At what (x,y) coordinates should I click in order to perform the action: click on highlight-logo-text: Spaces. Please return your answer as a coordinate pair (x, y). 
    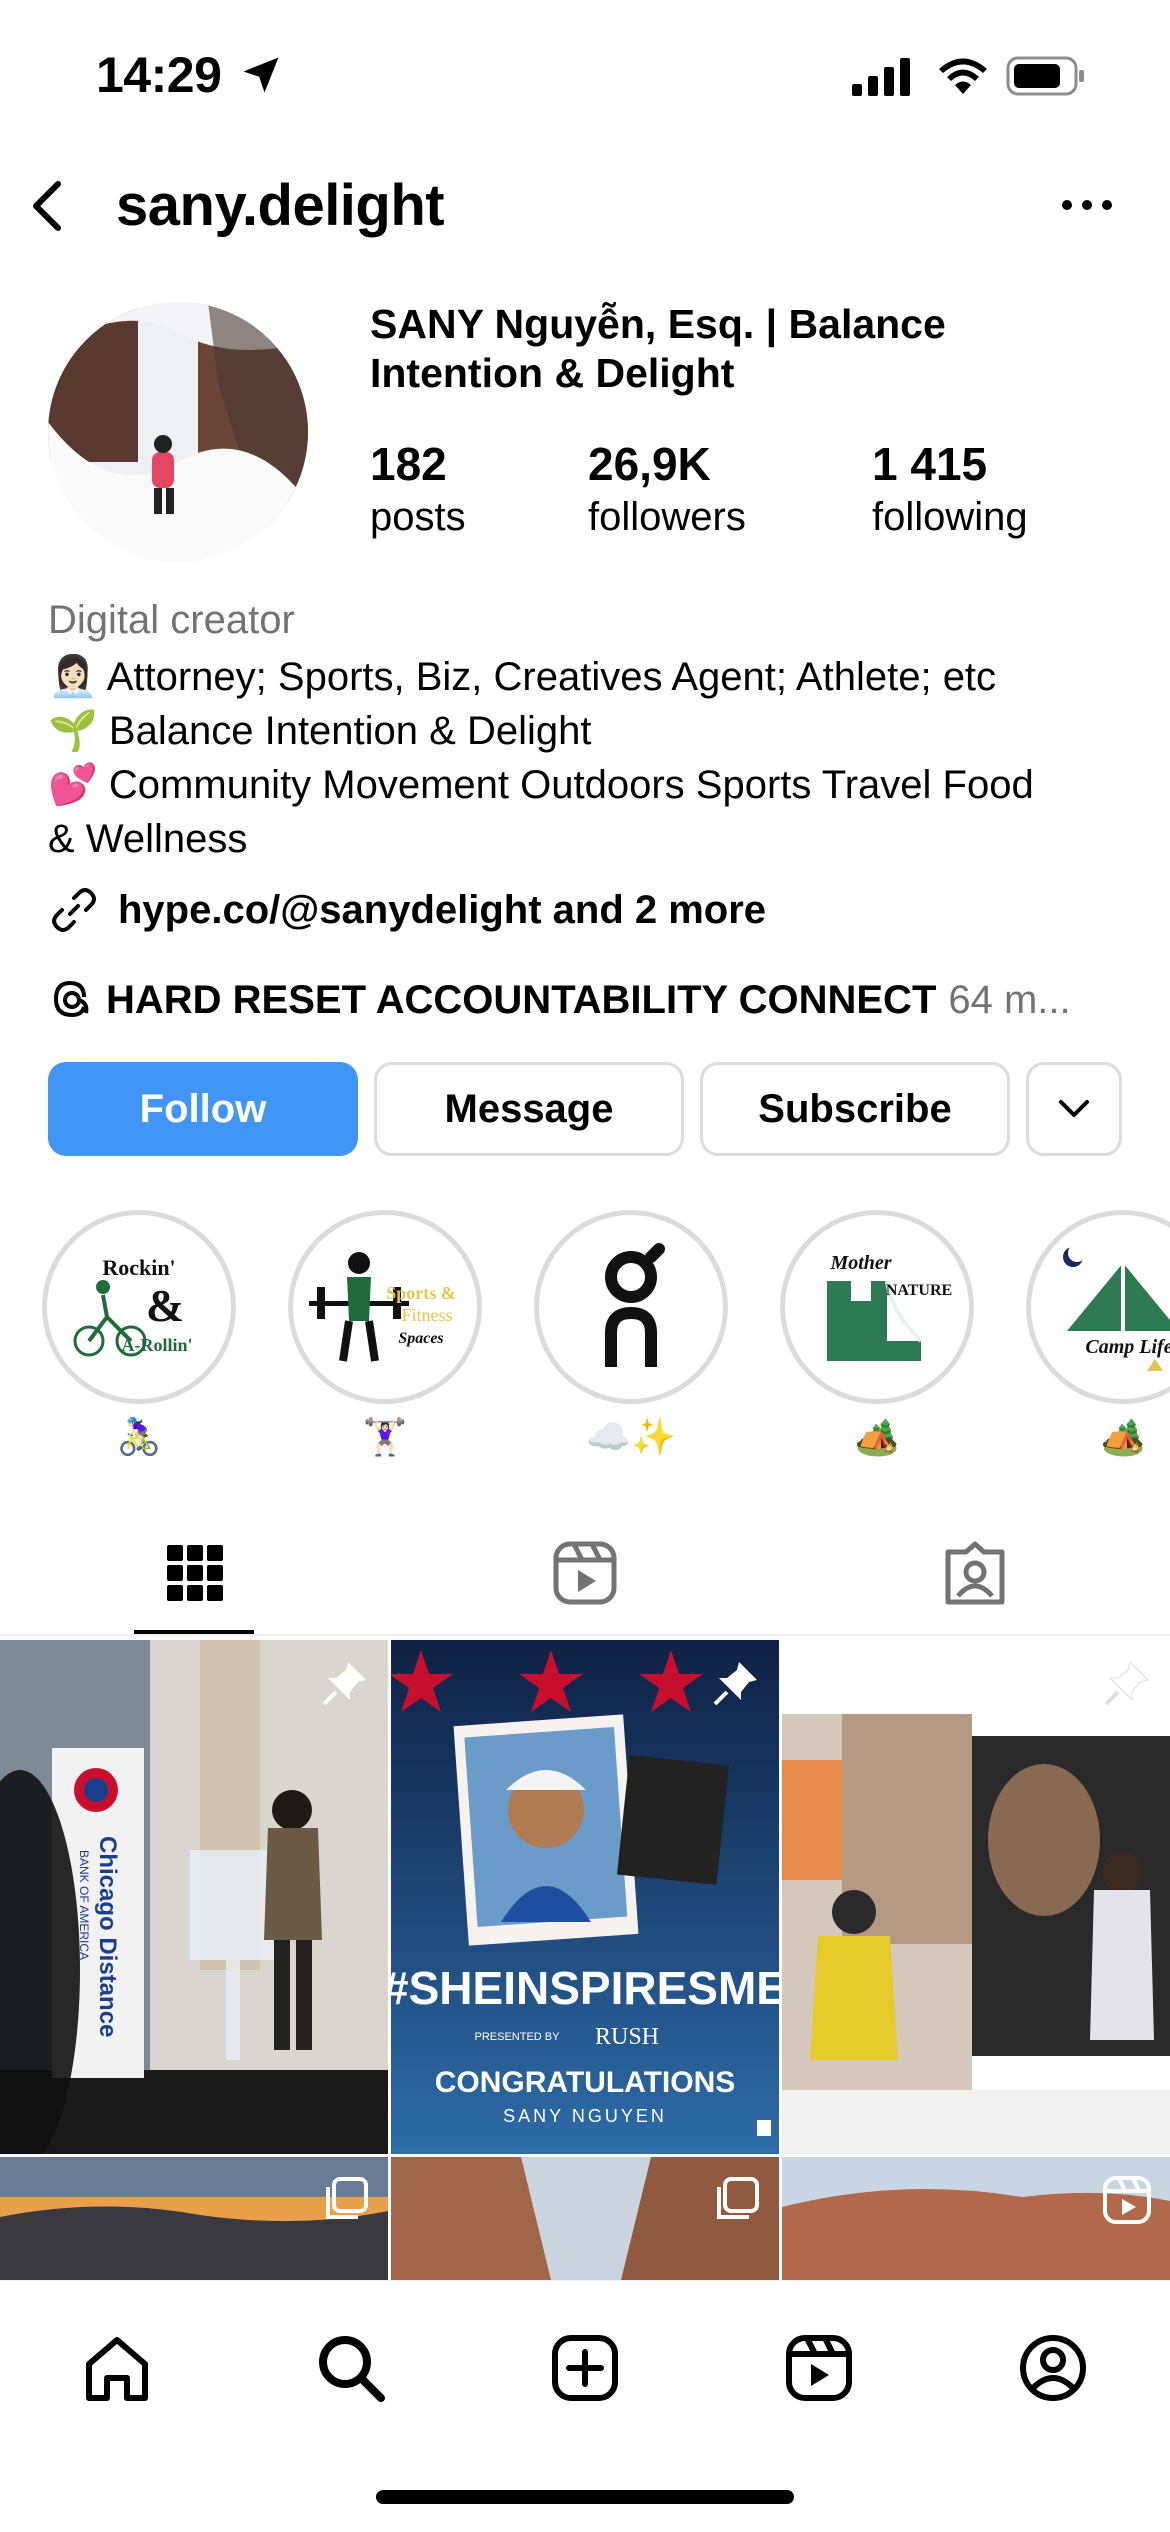
    Looking at the image, I should click on (420, 1338).